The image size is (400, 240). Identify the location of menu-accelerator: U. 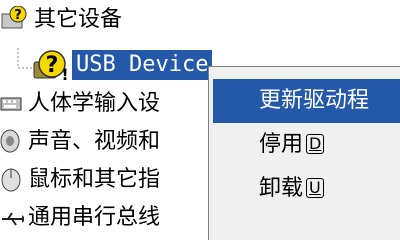
(315, 188).